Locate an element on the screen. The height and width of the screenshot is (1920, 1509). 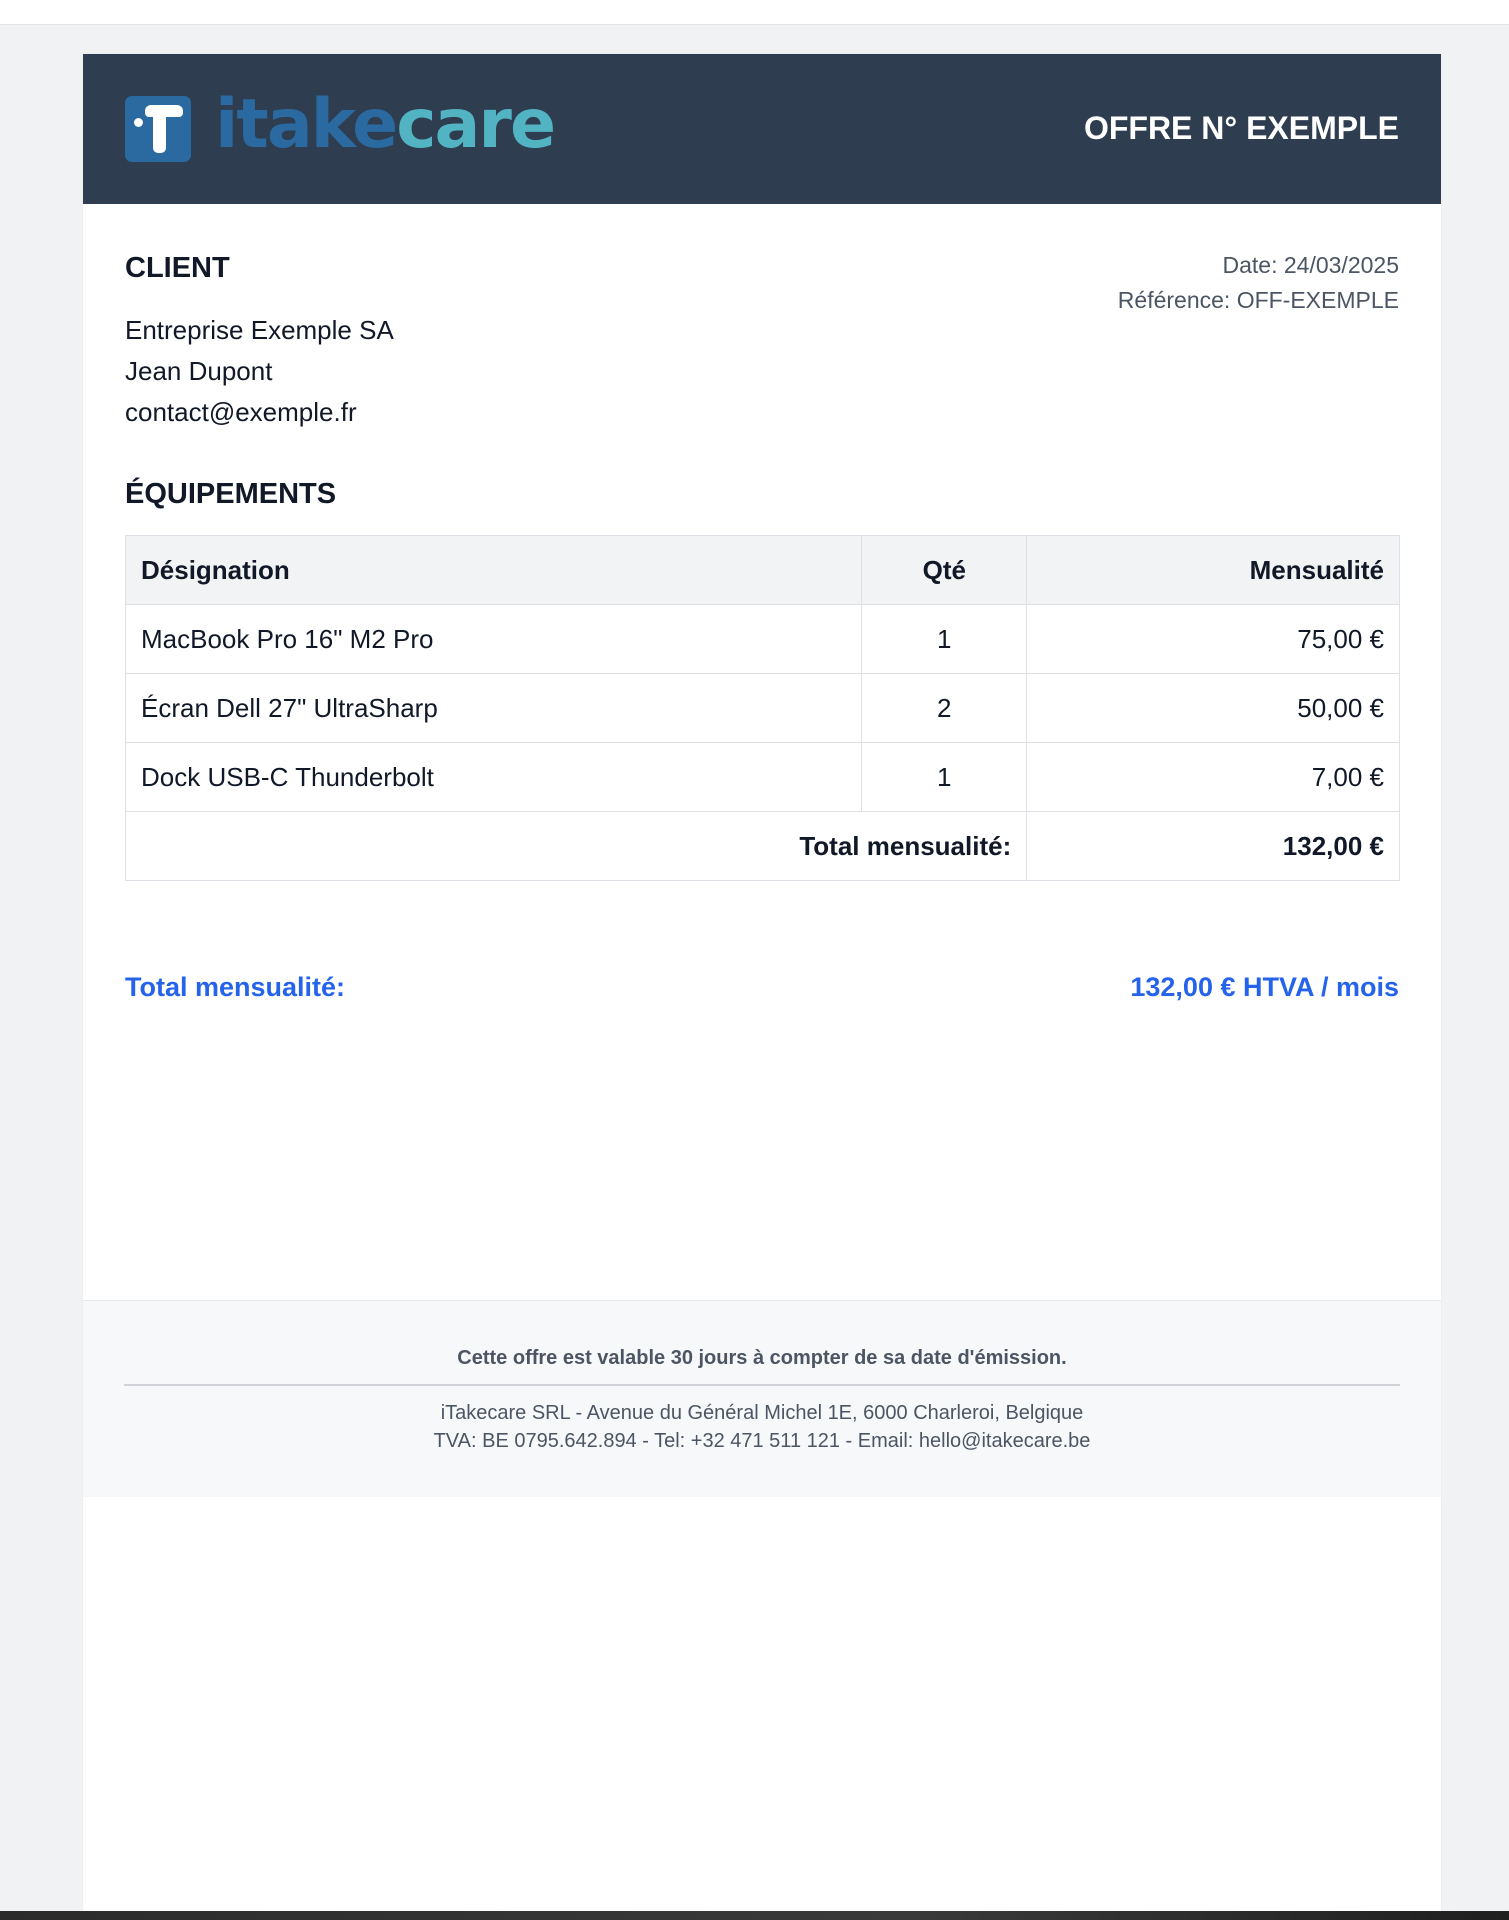
cell-designation: Dock USB-C Thunderbolt is located at coordinates (493, 777).